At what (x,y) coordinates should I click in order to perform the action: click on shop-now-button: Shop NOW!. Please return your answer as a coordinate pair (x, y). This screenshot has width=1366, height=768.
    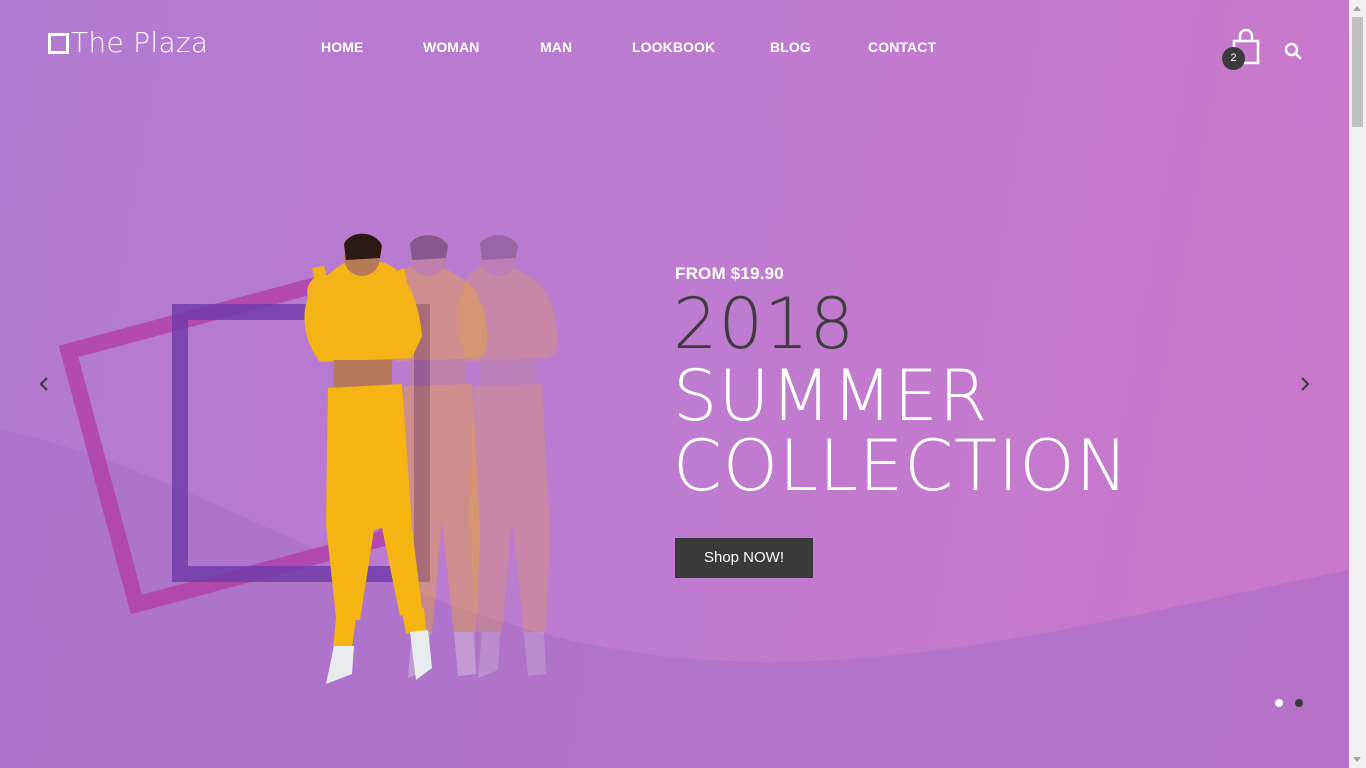
    Looking at the image, I should click on (744, 558).